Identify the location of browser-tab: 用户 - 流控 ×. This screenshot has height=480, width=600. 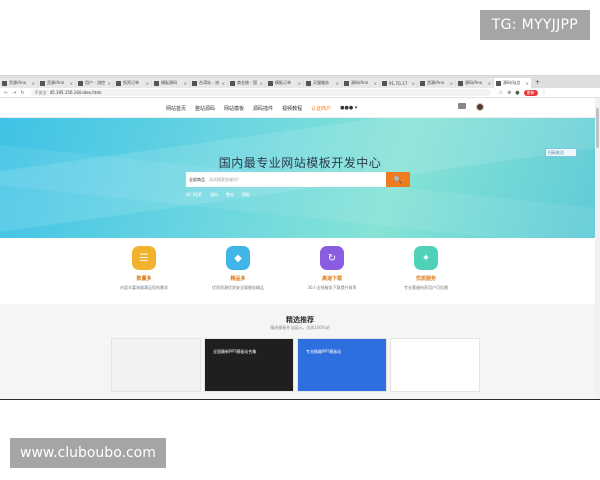
(94, 83).